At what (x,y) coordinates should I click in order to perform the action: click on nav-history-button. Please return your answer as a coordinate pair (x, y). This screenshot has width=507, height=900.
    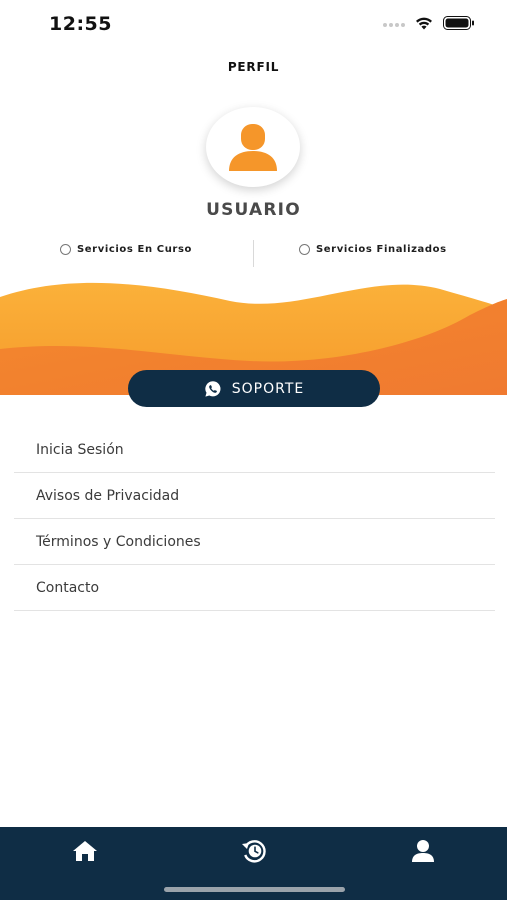
    Looking at the image, I should click on (254, 851).